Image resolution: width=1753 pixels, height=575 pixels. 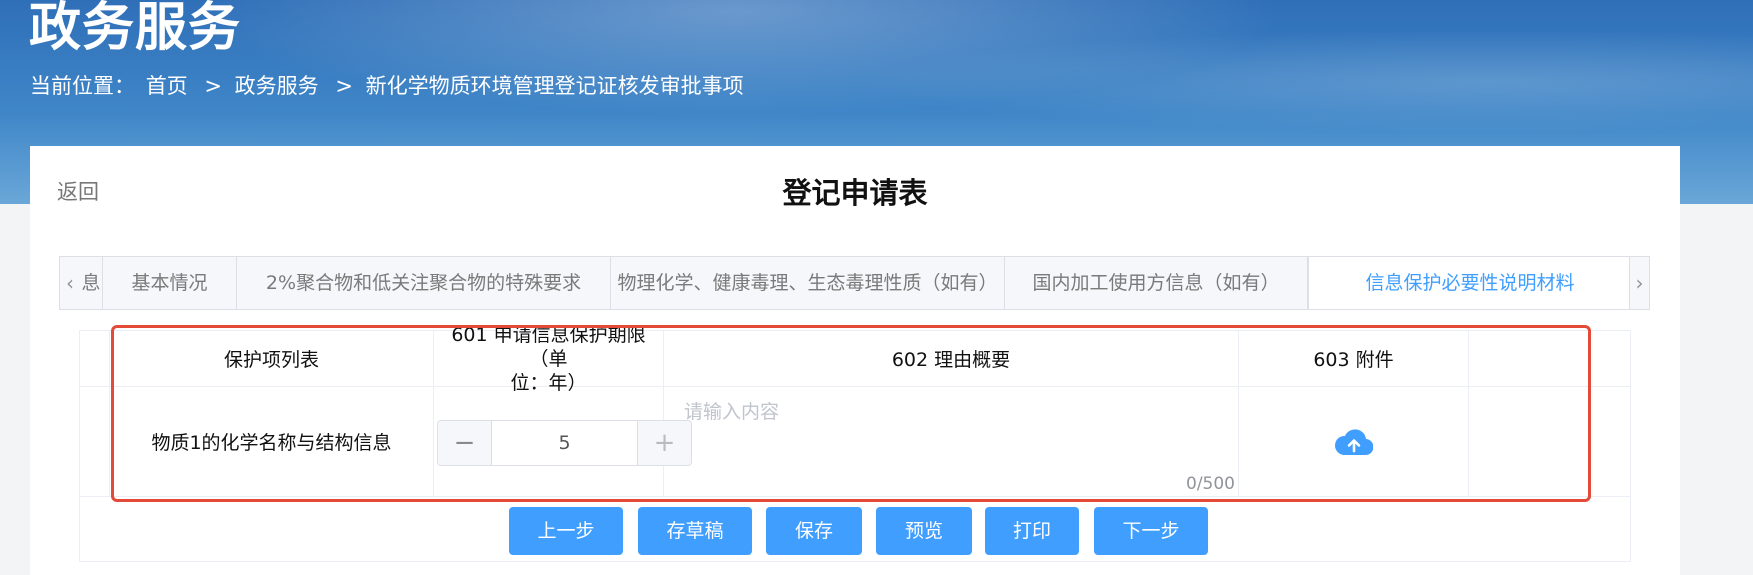 What do you see at coordinates (1151, 531) in the screenshot?
I see `next-step-button: 下一步` at bounding box center [1151, 531].